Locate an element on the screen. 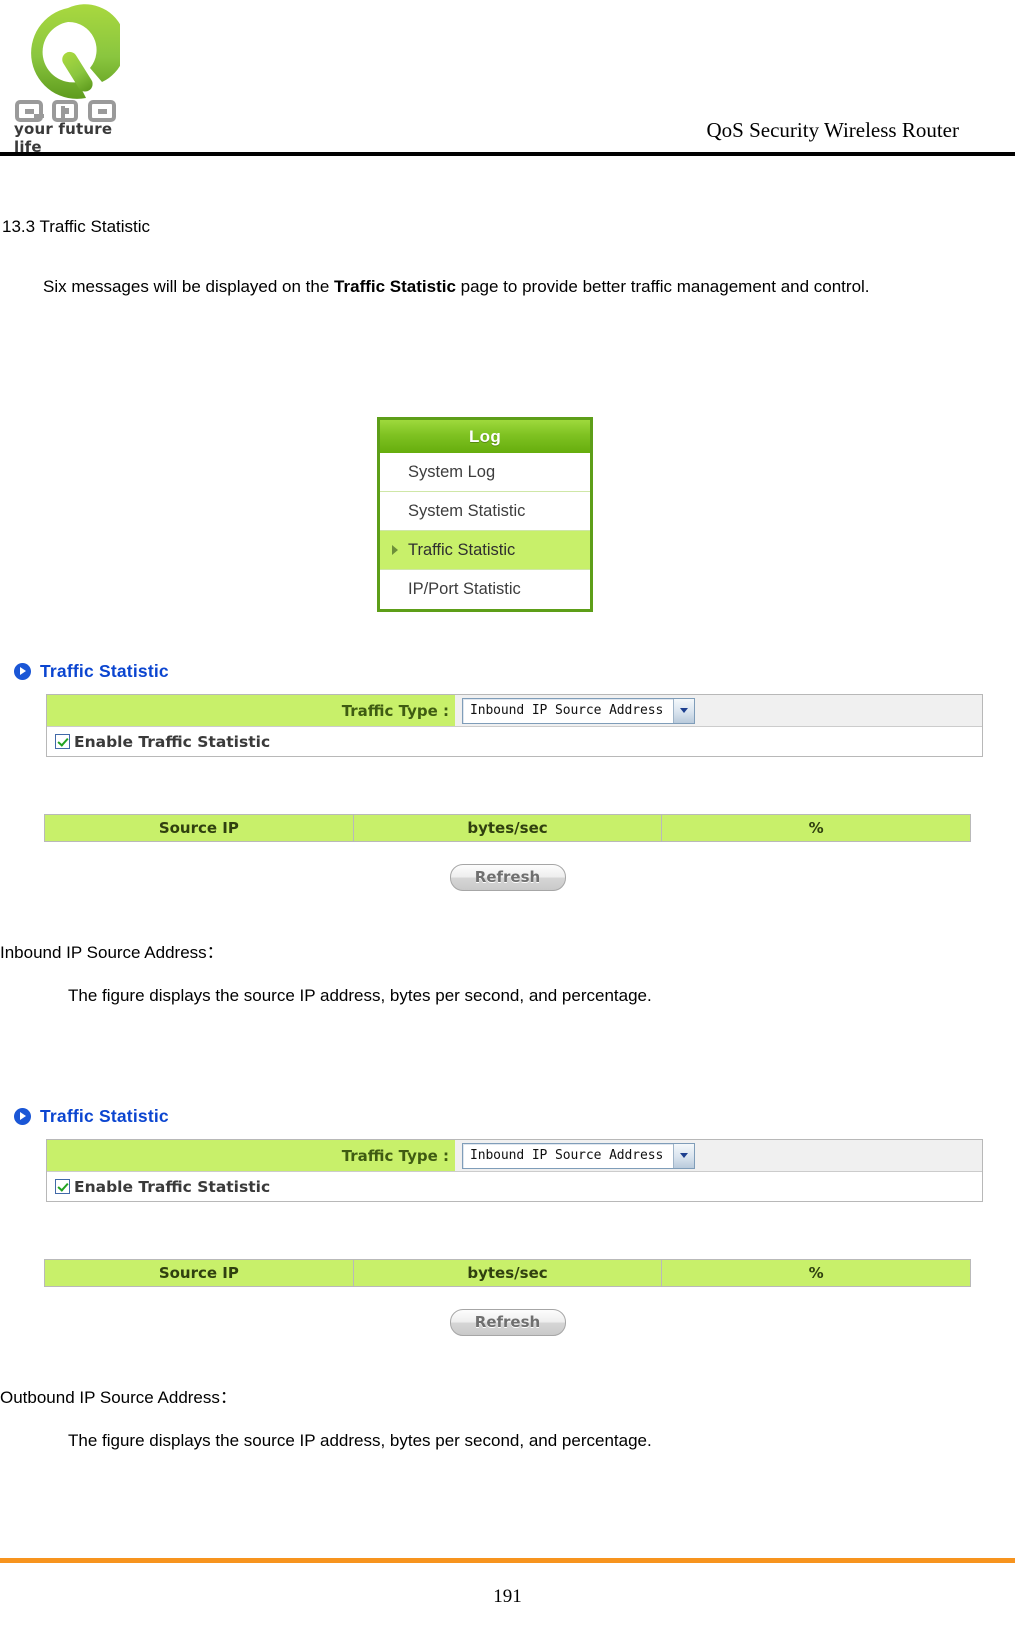 This screenshot has height=1632, width=1015. footer-divider is located at coordinates (507, 1560).